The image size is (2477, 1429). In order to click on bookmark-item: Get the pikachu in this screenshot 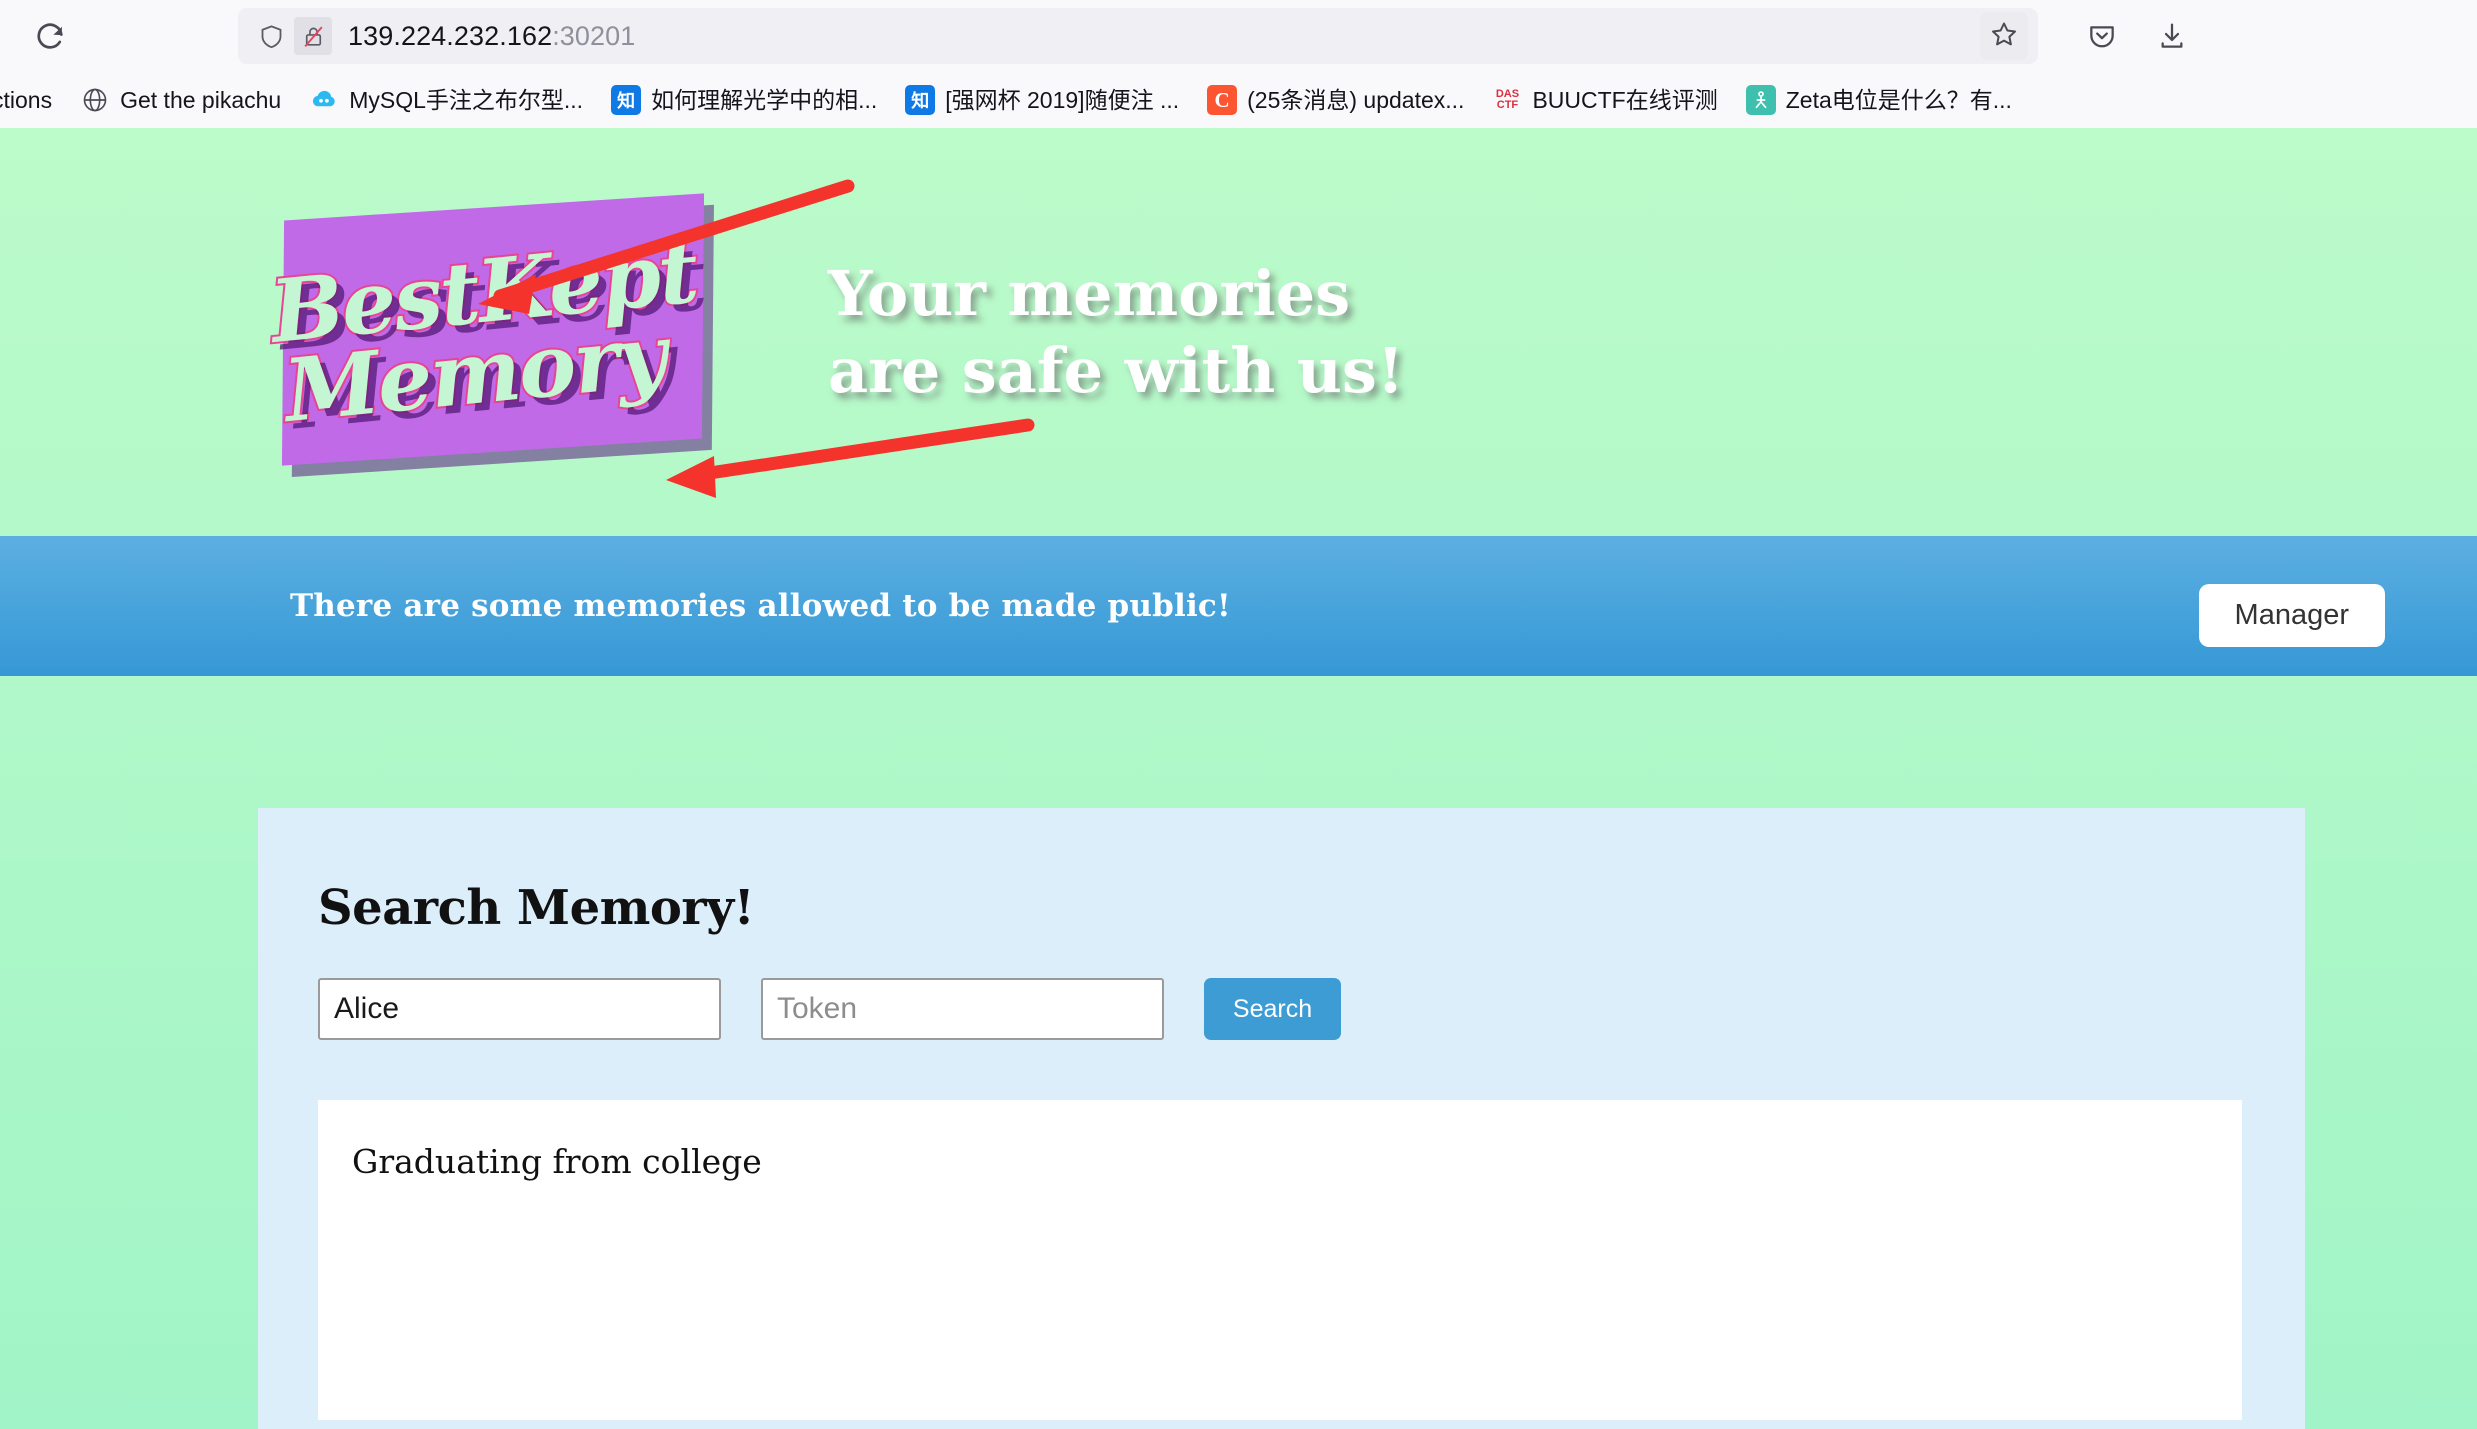, I will do `click(180, 100)`.